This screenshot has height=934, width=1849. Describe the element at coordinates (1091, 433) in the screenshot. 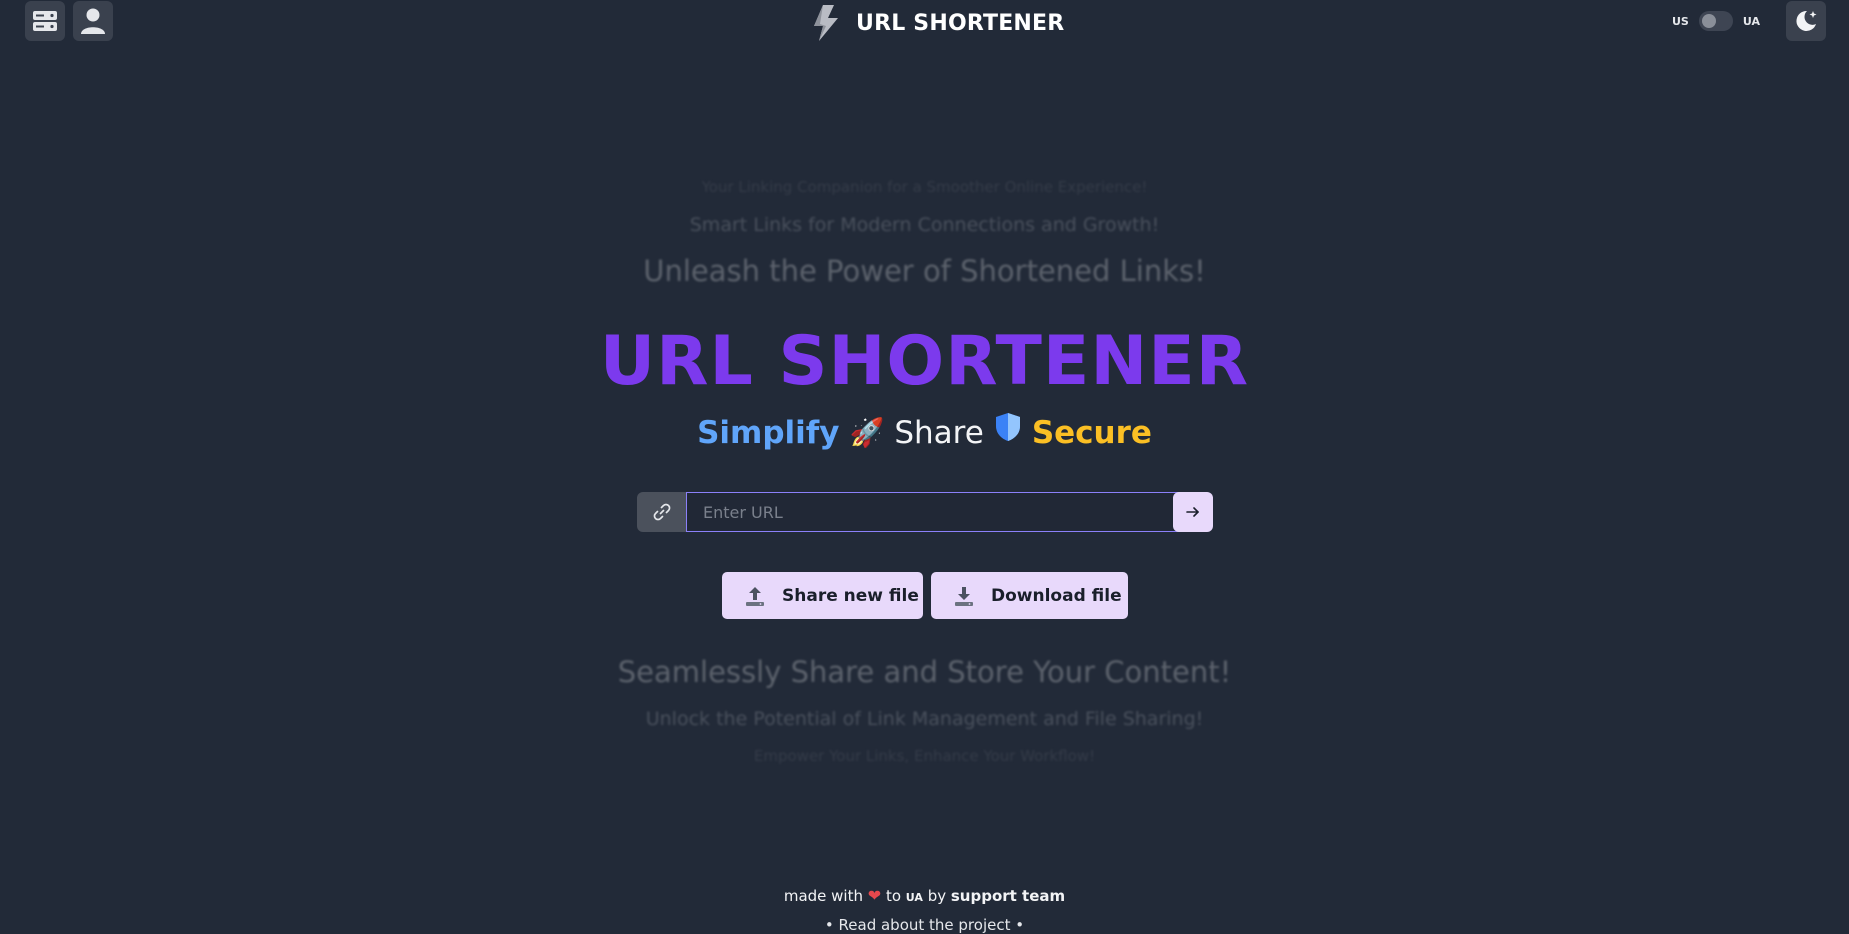

I see `motto-secure: Secure` at that location.